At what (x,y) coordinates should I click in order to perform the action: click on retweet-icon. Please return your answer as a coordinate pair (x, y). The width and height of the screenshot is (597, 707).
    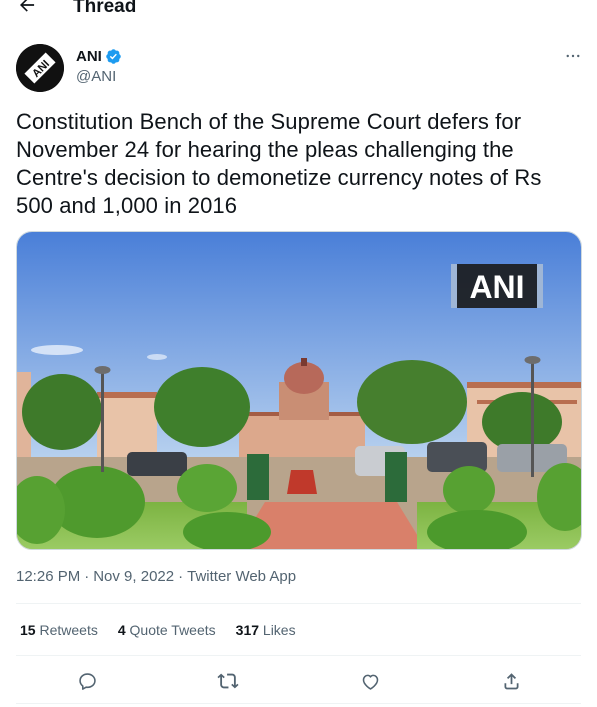
    Looking at the image, I should click on (228, 681).